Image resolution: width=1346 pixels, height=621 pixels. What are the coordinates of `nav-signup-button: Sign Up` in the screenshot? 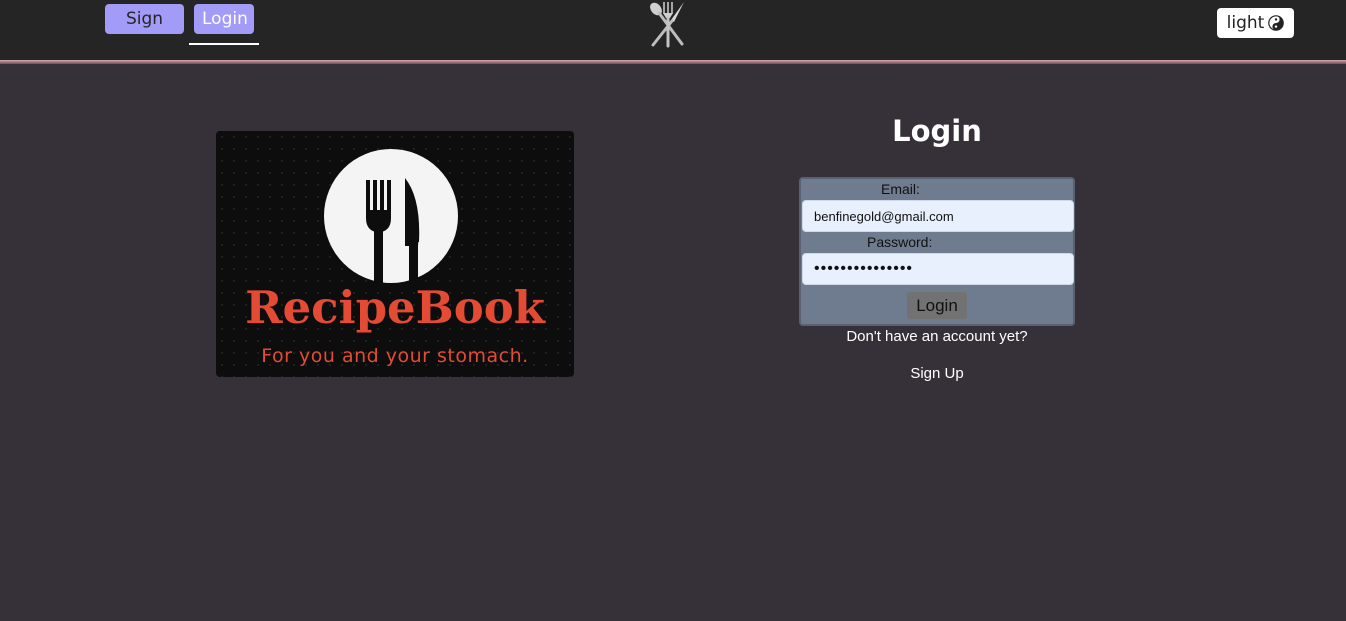 It's located at (144, 31).